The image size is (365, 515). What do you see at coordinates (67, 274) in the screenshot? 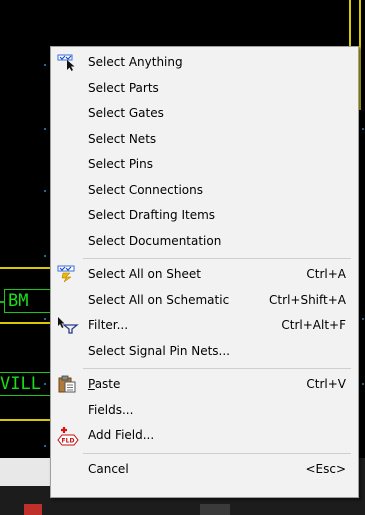
I see `select-all-icon` at bounding box center [67, 274].